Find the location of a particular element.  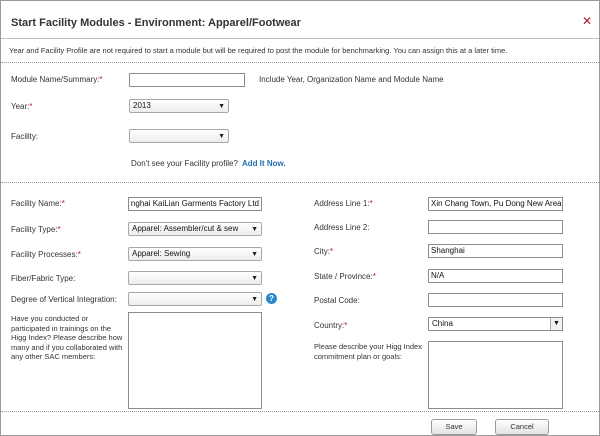

cancel-button: Cancel is located at coordinates (522, 427).